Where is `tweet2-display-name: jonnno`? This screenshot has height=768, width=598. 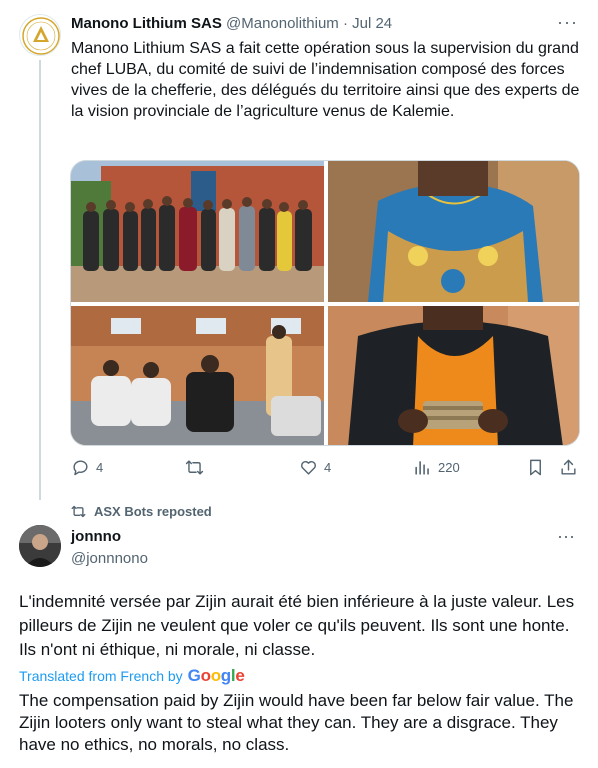 tweet2-display-name: jonnno is located at coordinates (96, 536).